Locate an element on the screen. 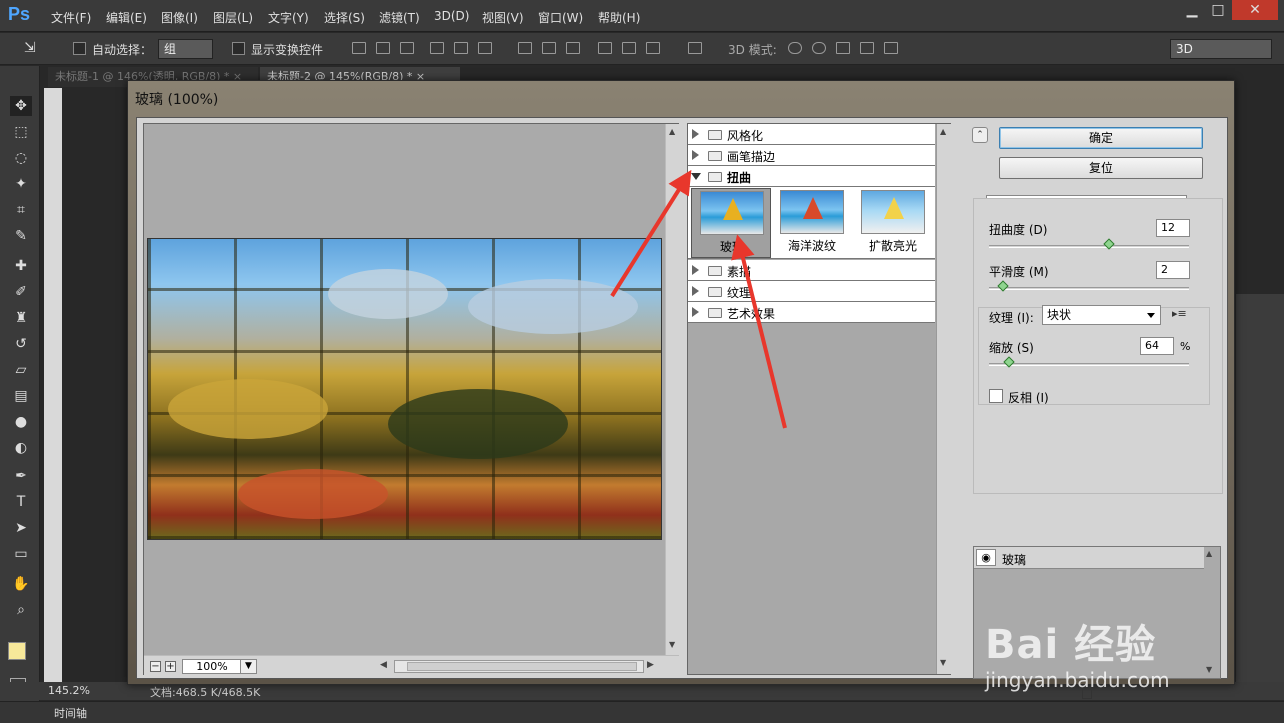 This screenshot has height=723, width=1284. show-transform-checkbox is located at coordinates (238, 48).